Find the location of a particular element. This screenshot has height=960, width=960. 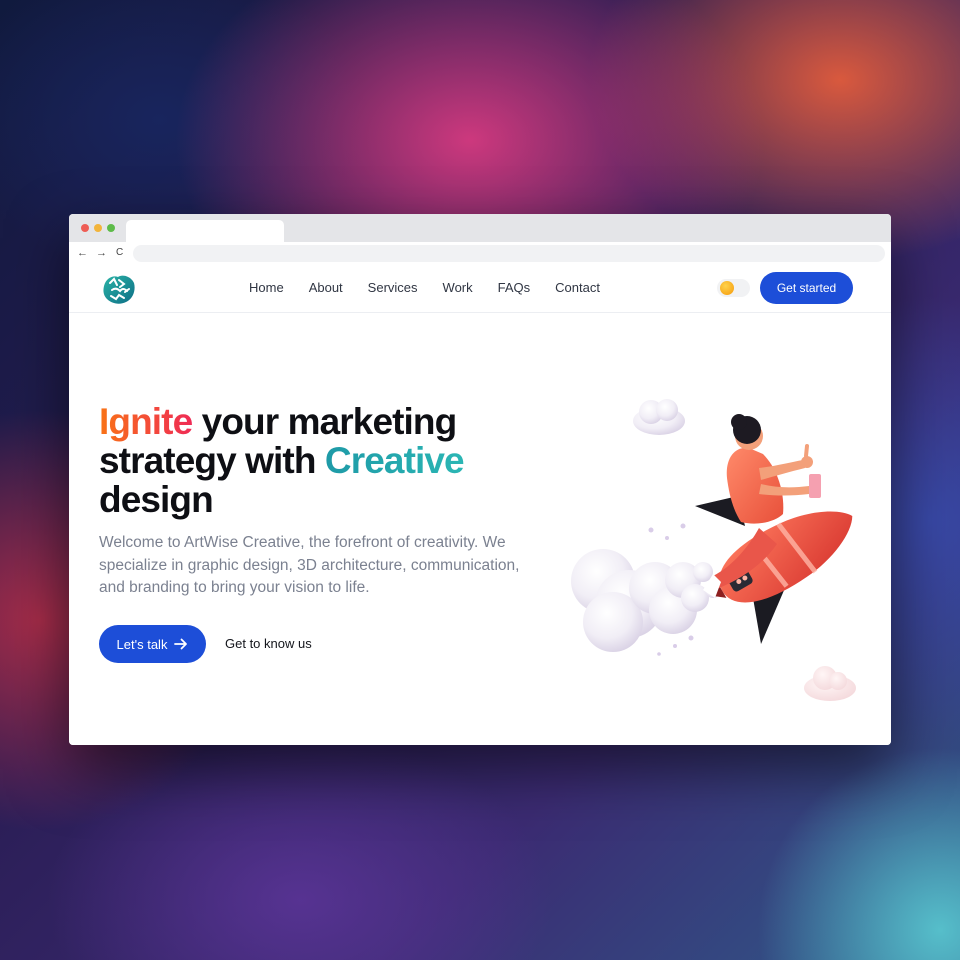

nav-work: Work is located at coordinates (458, 288).